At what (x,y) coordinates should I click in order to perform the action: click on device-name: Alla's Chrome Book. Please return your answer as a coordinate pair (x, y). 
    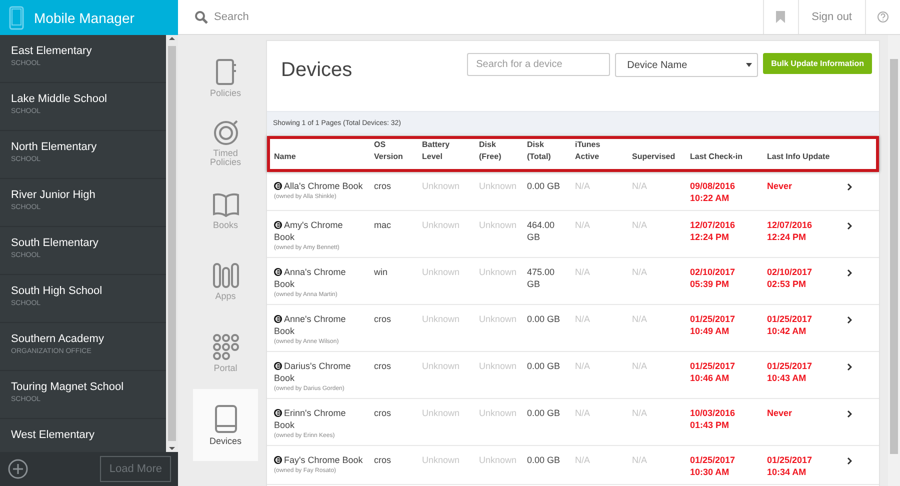
    Looking at the image, I should click on (319, 186).